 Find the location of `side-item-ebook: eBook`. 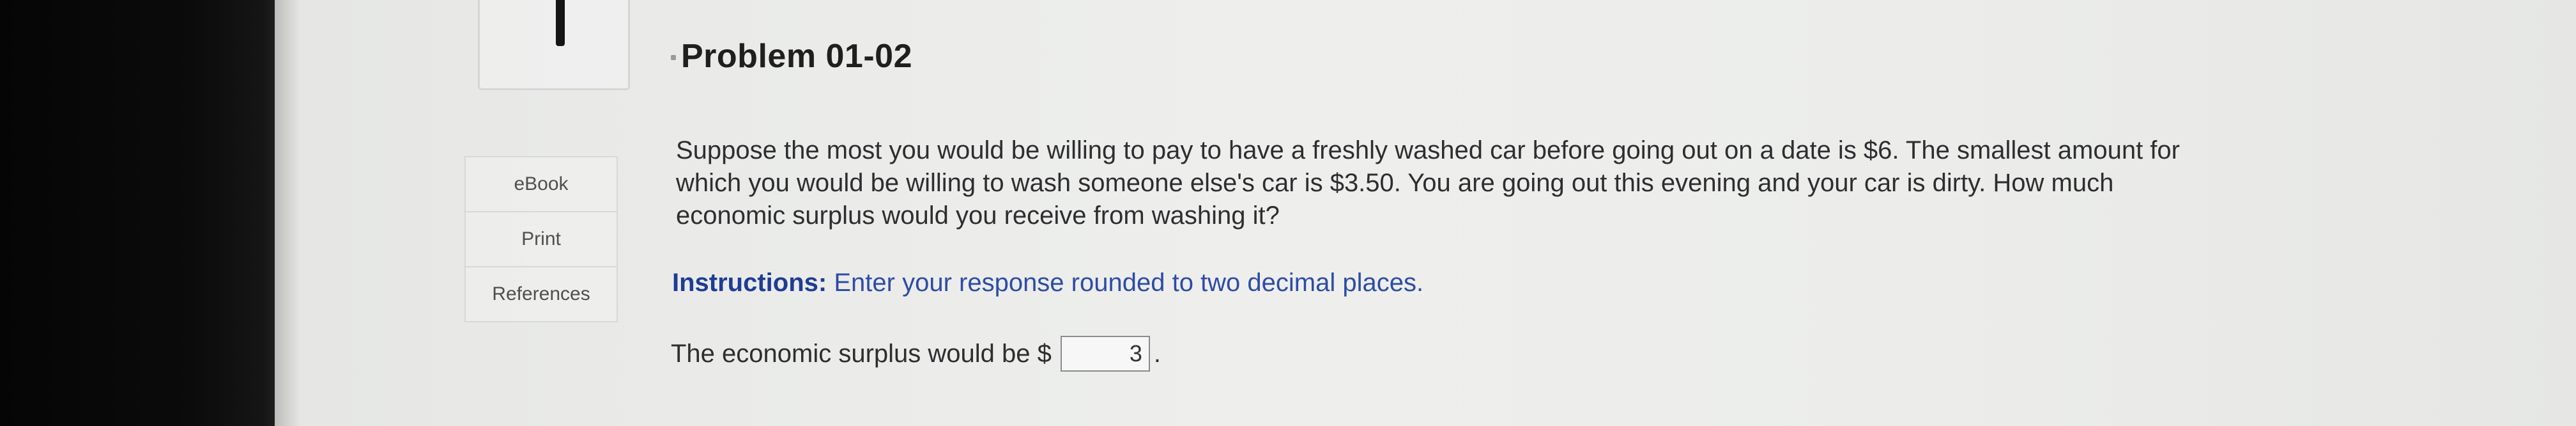

side-item-ebook: eBook is located at coordinates (541, 183).